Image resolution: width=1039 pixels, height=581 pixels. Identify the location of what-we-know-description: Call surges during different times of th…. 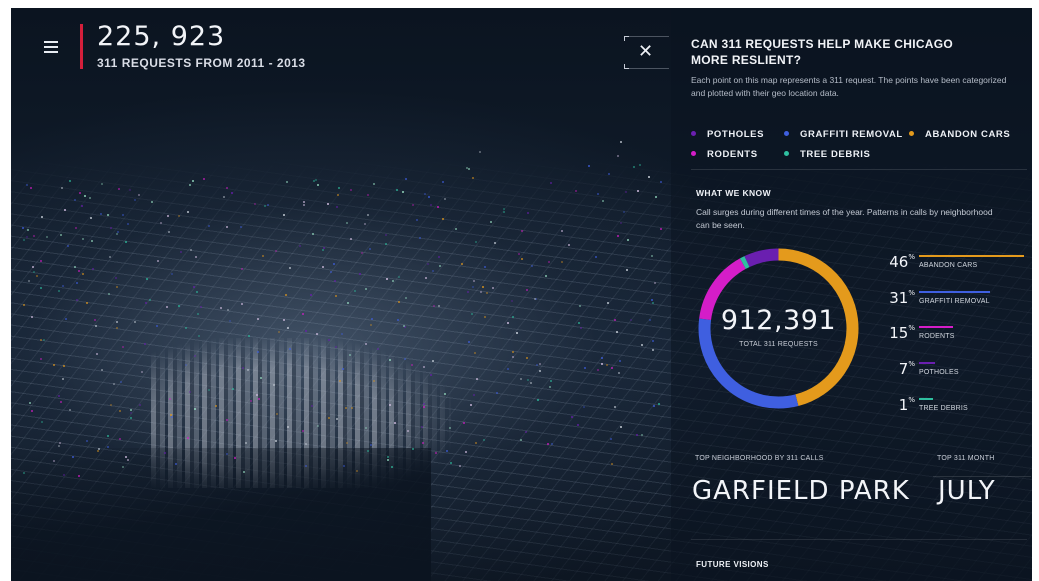
(844, 218).